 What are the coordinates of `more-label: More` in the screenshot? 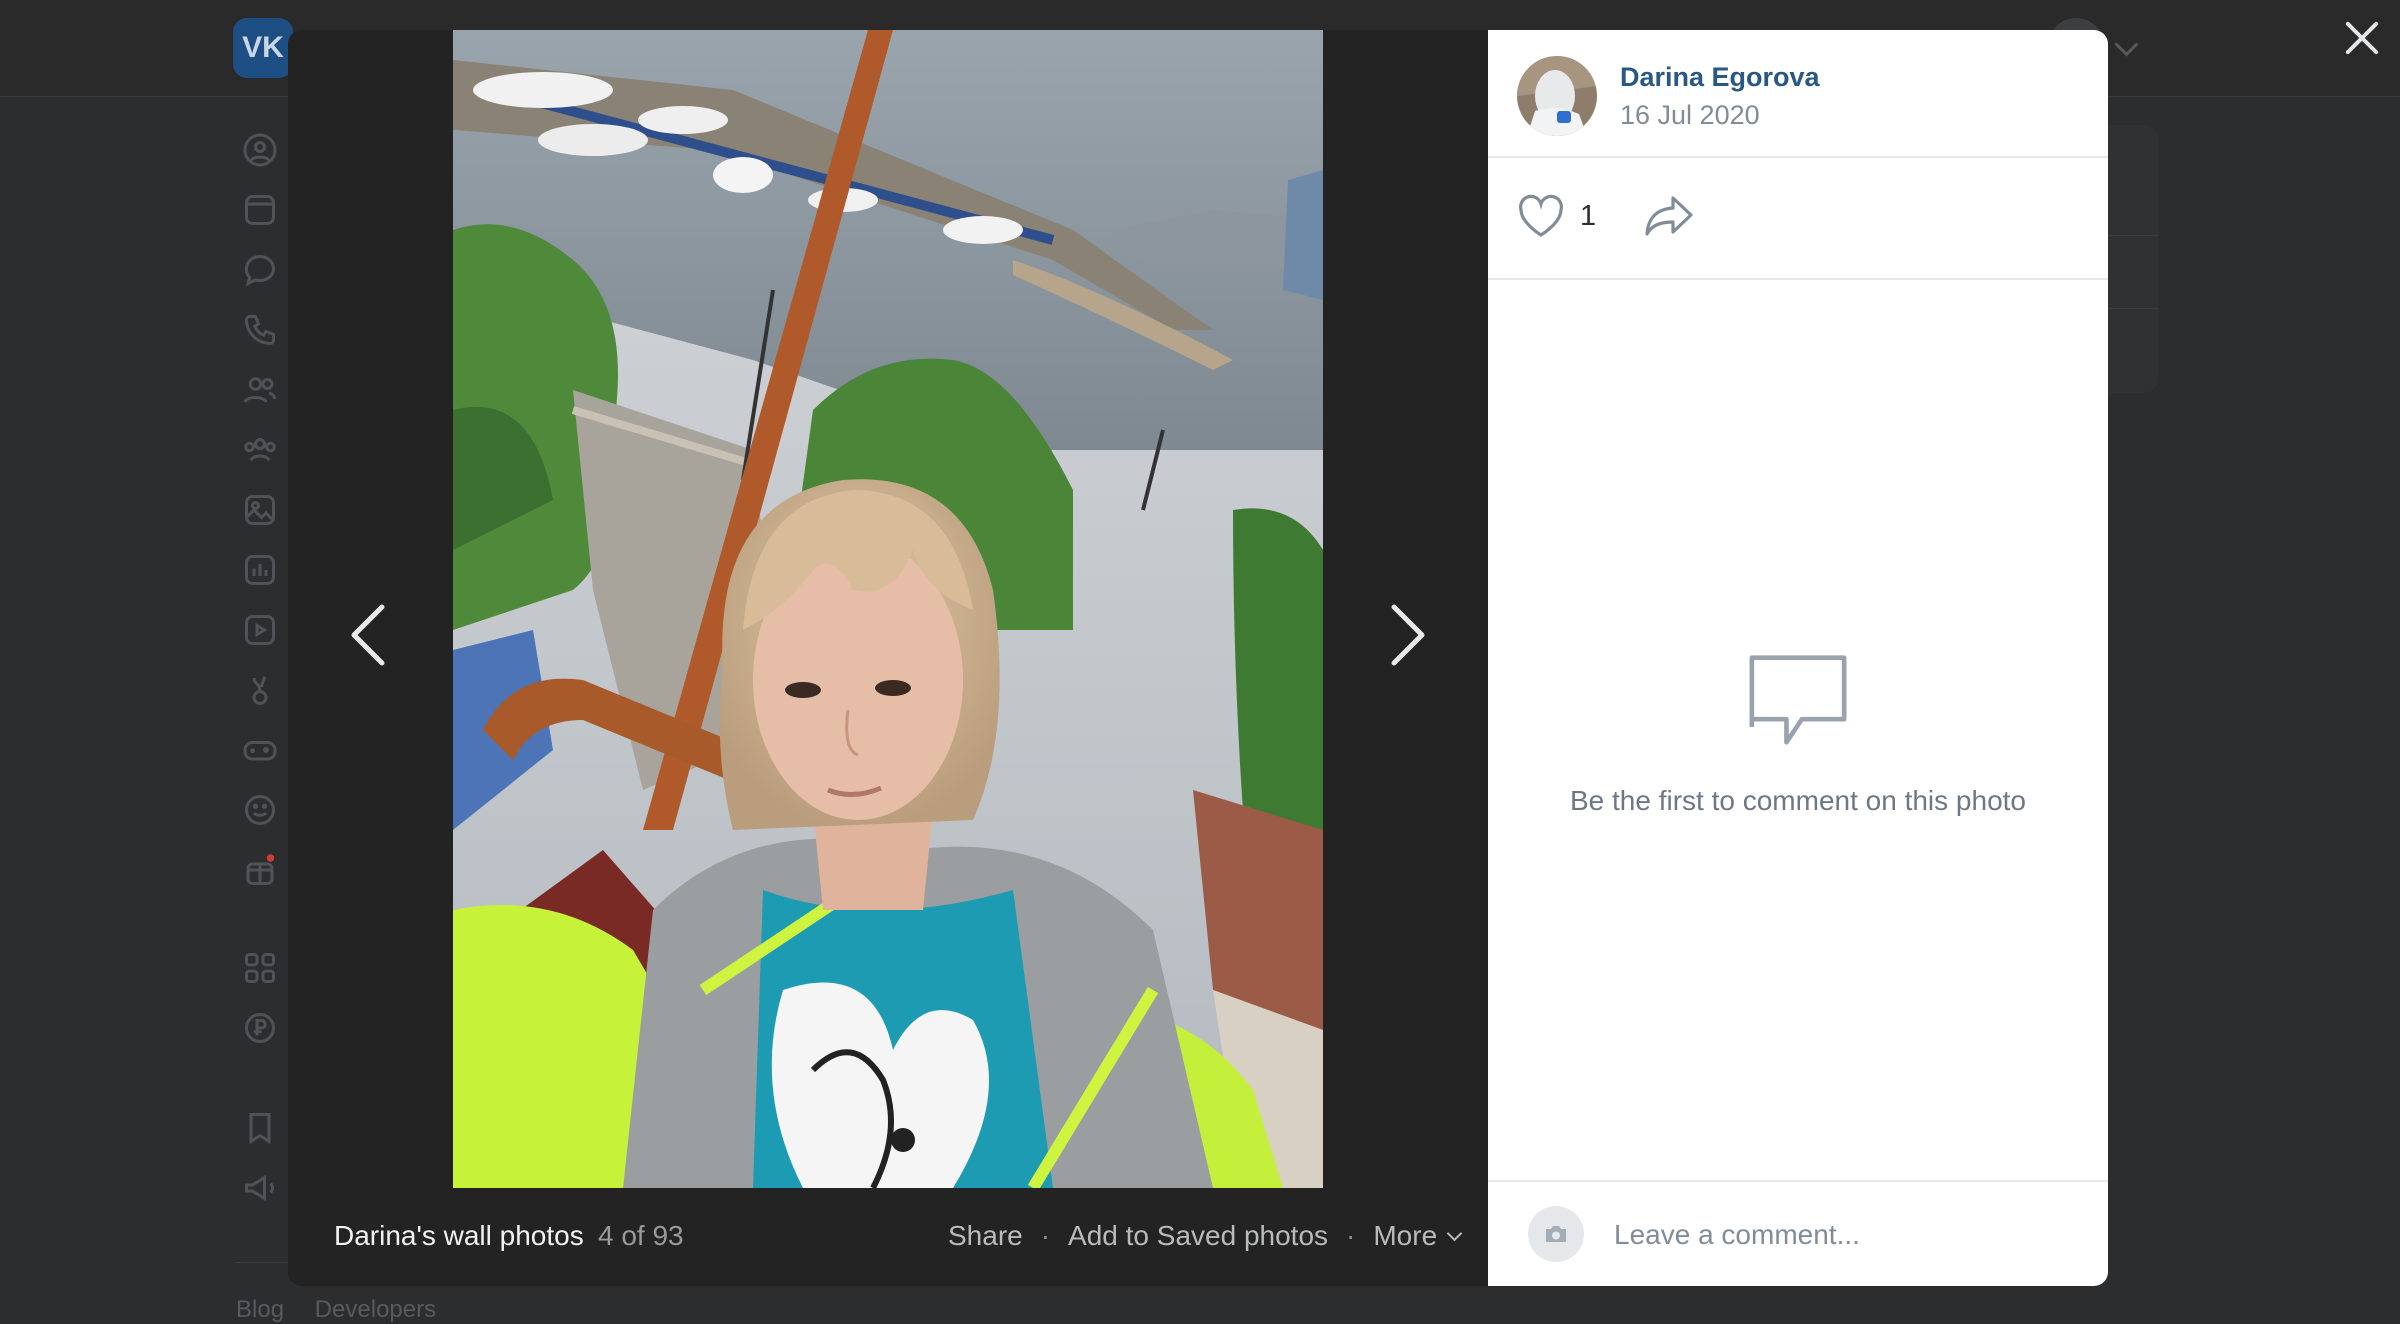 It's located at (1405, 1235).